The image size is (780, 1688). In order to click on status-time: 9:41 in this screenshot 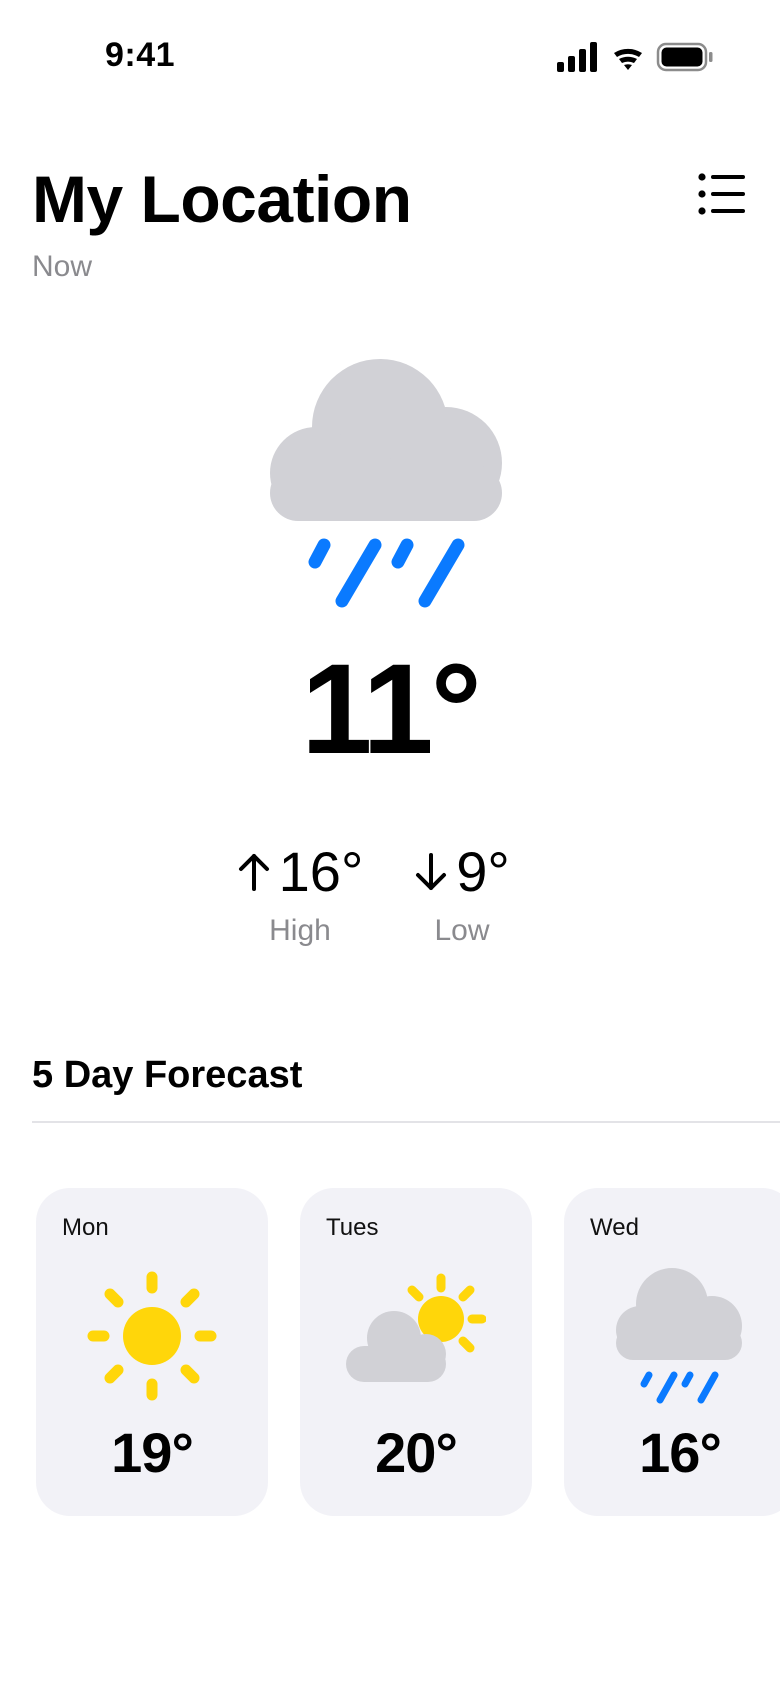, I will do `click(140, 55)`.